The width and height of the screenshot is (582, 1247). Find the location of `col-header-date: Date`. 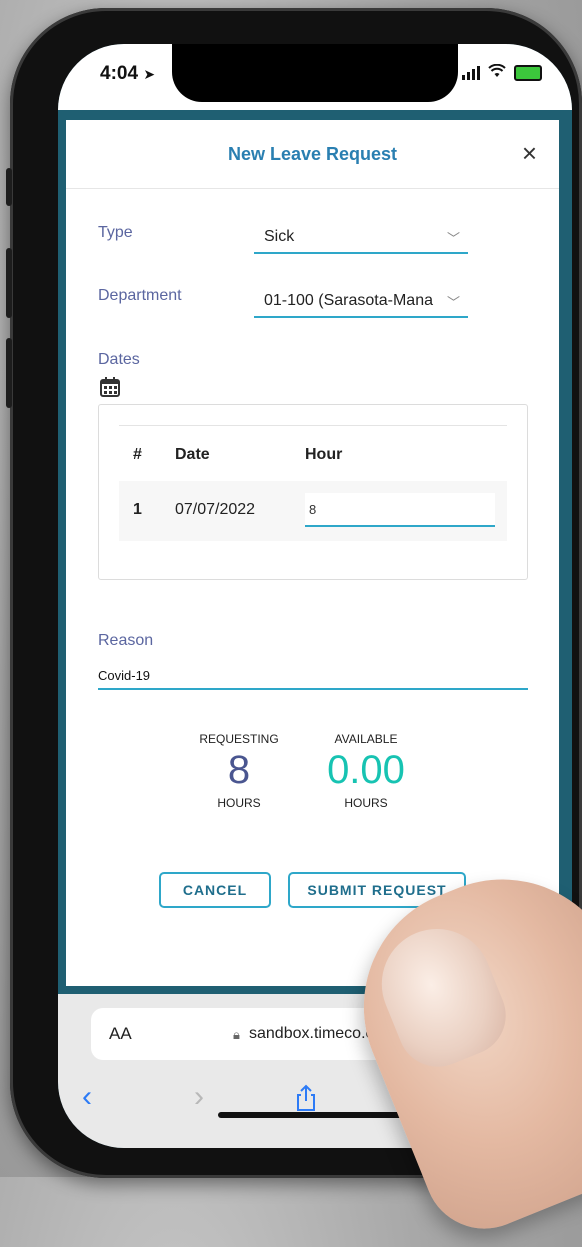

col-header-date: Date is located at coordinates (192, 454).